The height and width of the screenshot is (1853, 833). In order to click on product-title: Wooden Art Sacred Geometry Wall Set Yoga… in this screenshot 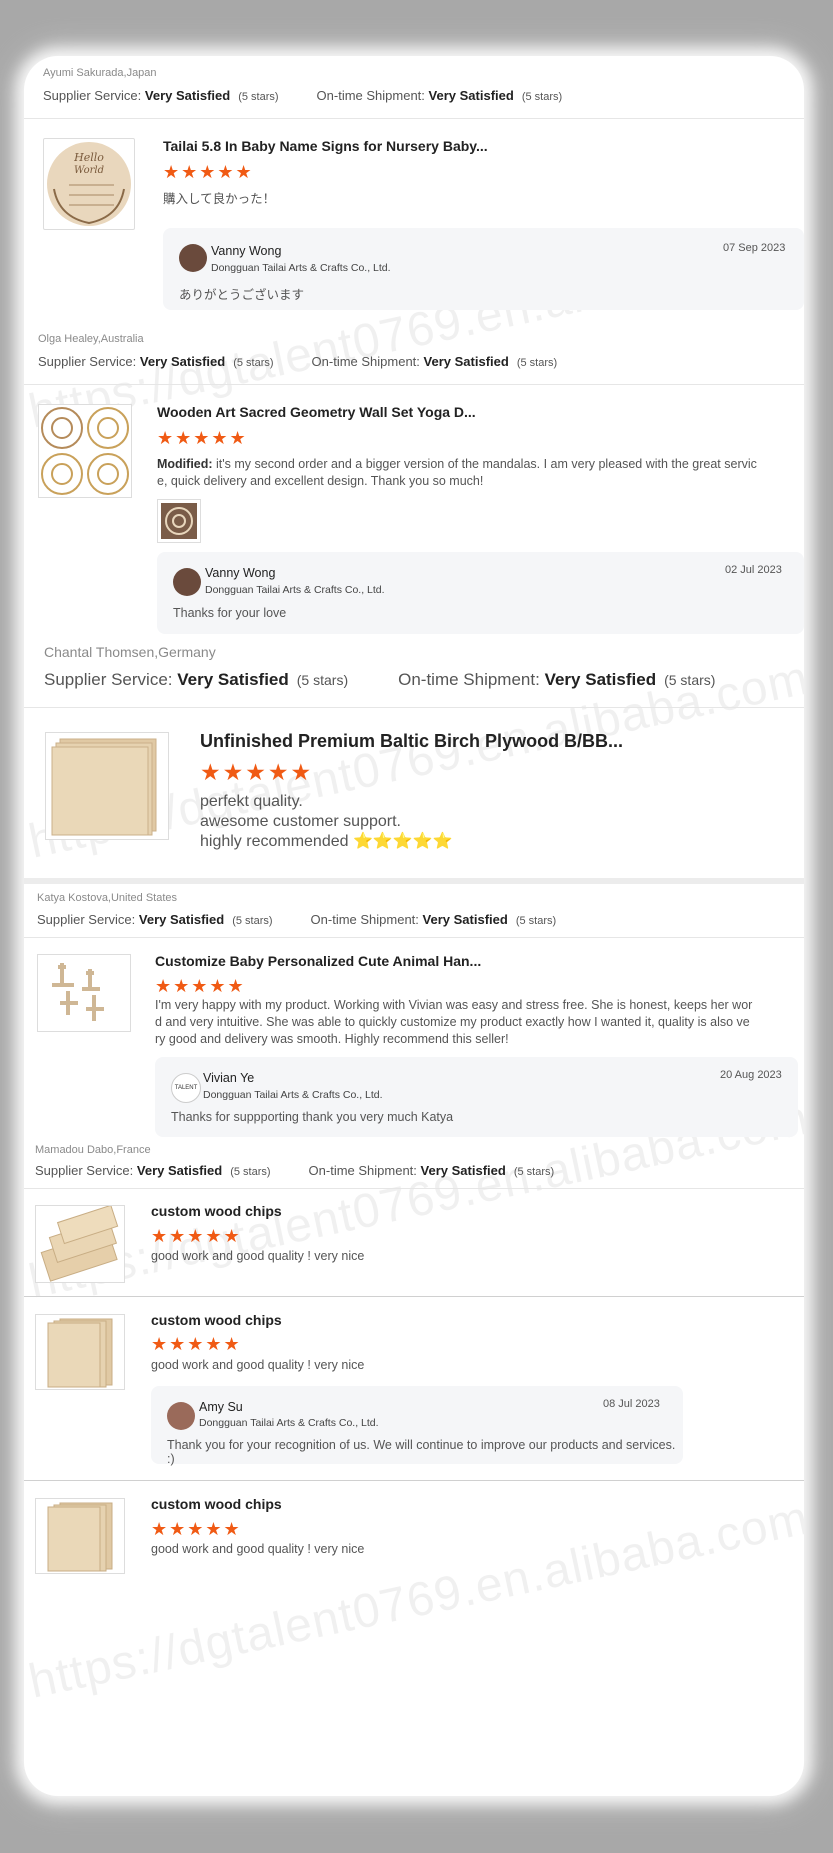, I will do `click(316, 412)`.